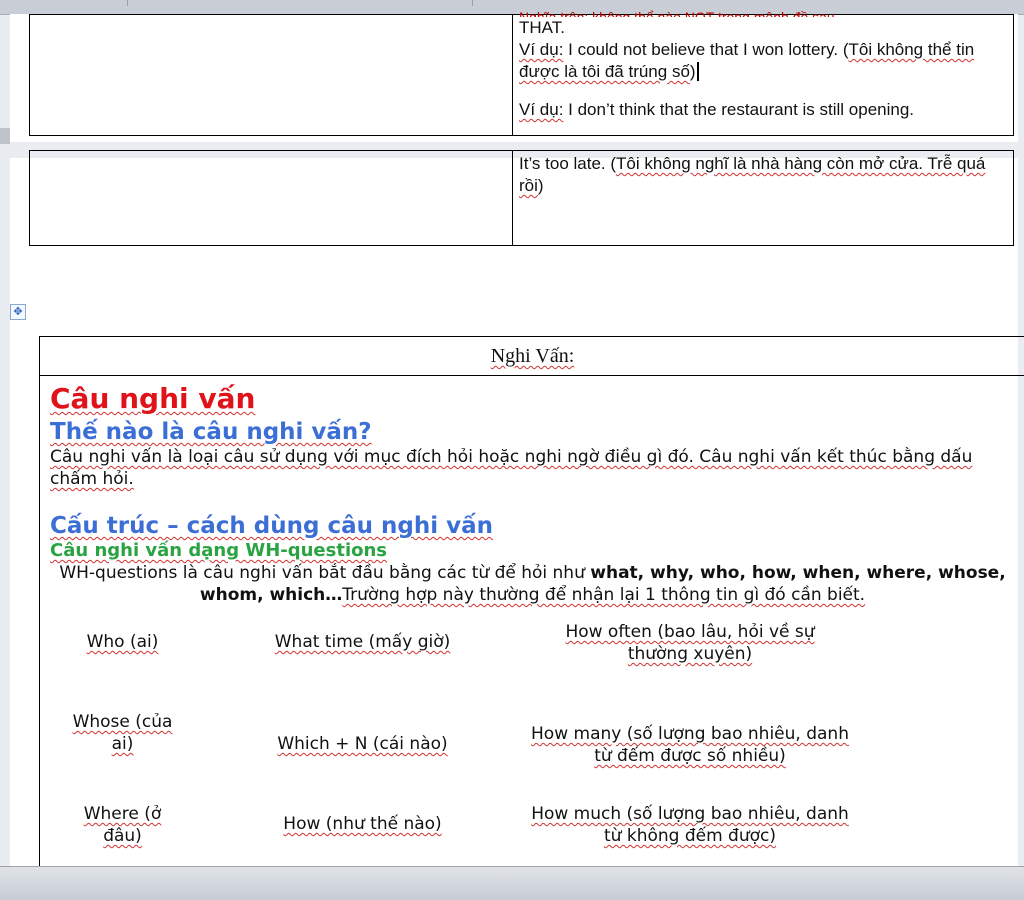 The width and height of the screenshot is (1024, 900). Describe the element at coordinates (153, 398) in the screenshot. I see `section-title: Câu nghi vấn` at that location.